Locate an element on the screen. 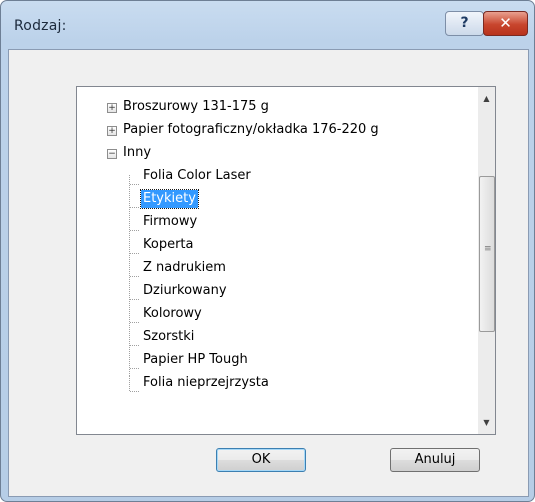 The width and height of the screenshot is (535, 502). scroll-thumb: ≡ is located at coordinates (487, 254).